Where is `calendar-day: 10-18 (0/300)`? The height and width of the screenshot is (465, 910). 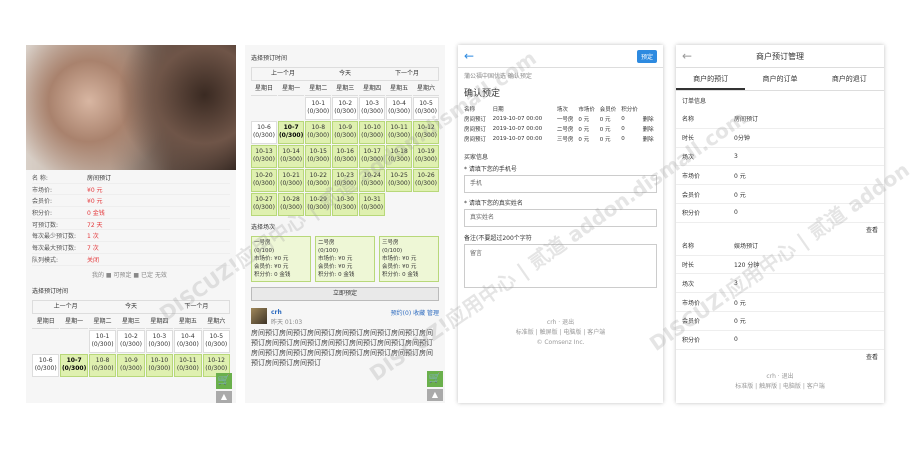
calendar-day: 10-18 (0/300) is located at coordinates (399, 156).